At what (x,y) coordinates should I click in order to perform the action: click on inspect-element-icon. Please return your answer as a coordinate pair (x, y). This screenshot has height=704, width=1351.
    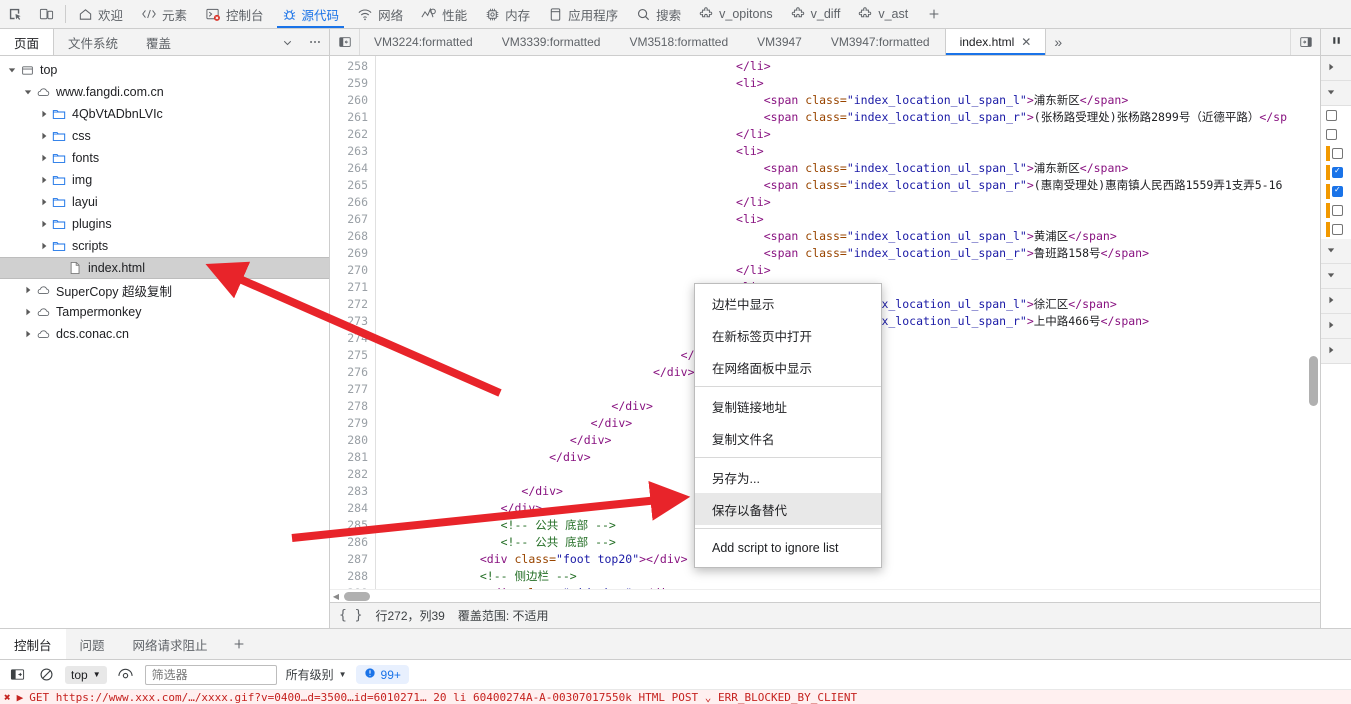
    Looking at the image, I should click on (15, 14).